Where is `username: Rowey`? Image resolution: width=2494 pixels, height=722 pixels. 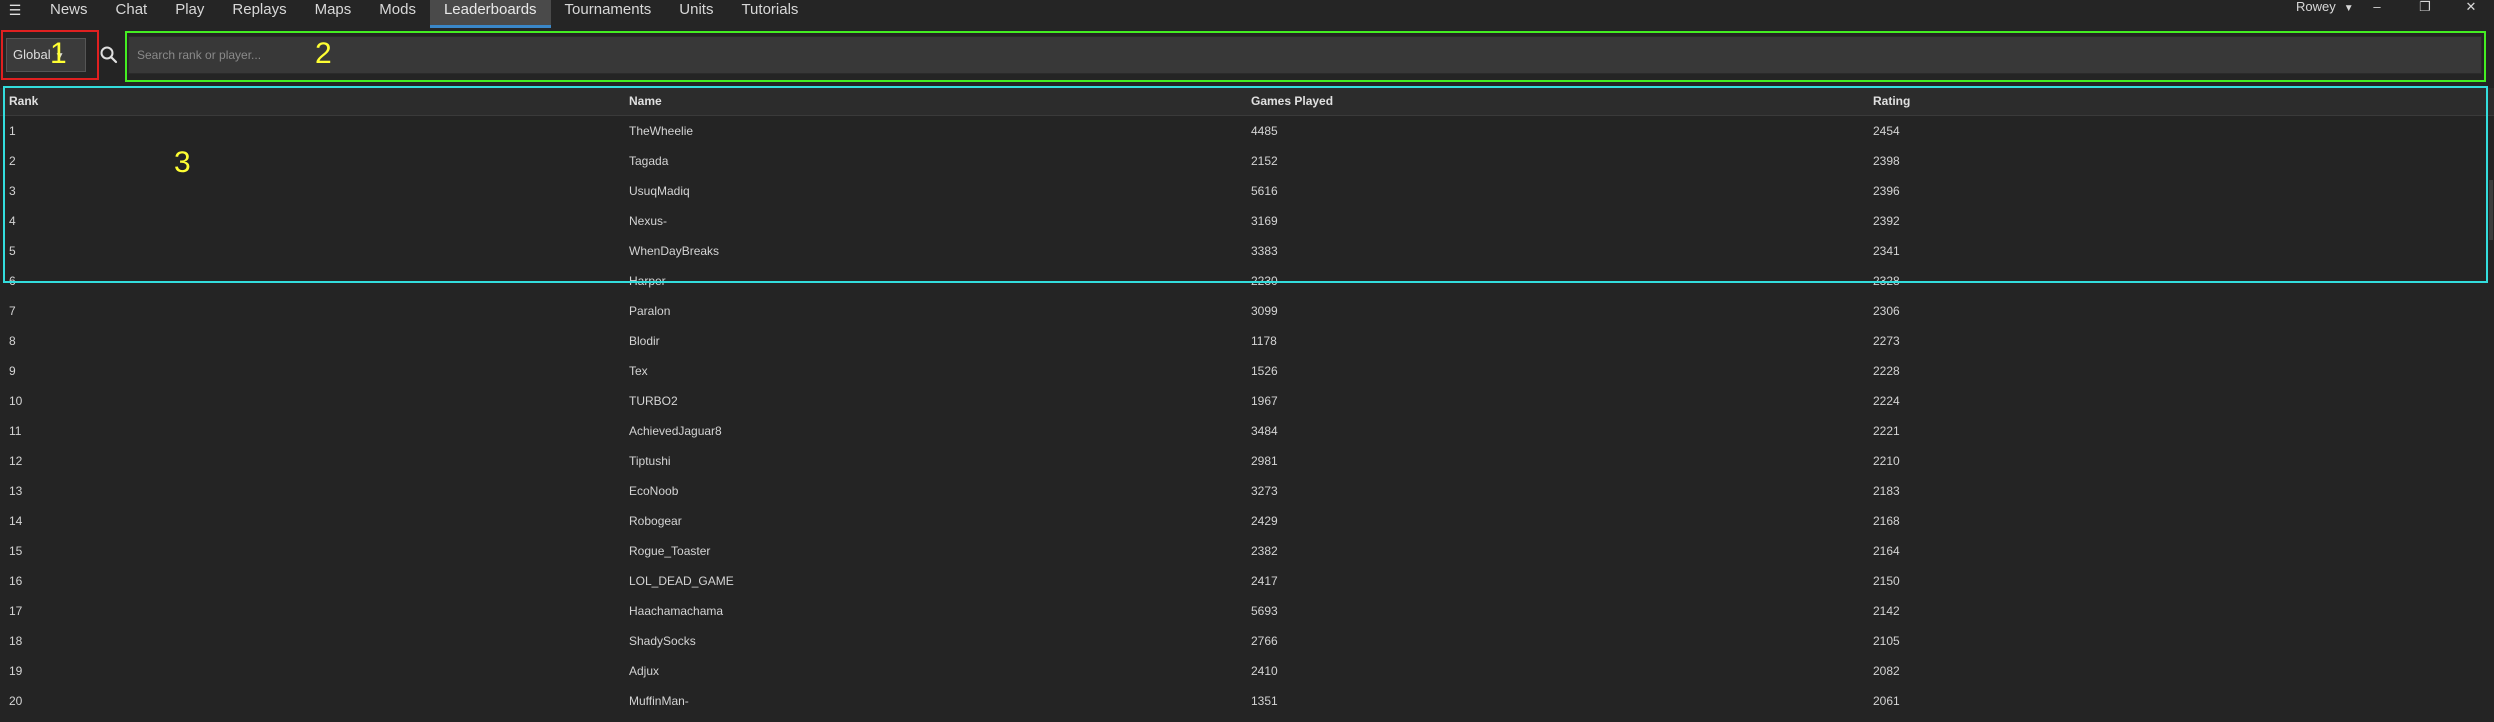
username: Rowey is located at coordinates (2316, 7).